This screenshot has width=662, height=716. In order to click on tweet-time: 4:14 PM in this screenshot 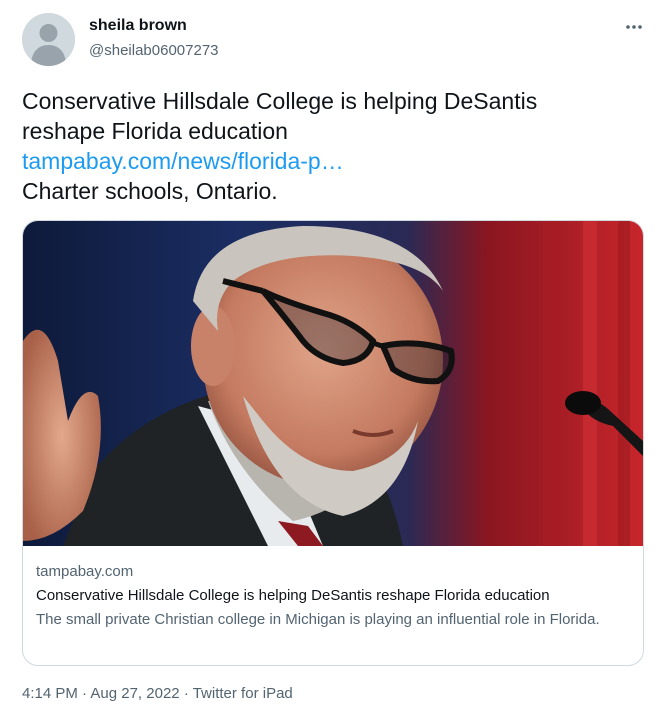, I will do `click(50, 693)`.